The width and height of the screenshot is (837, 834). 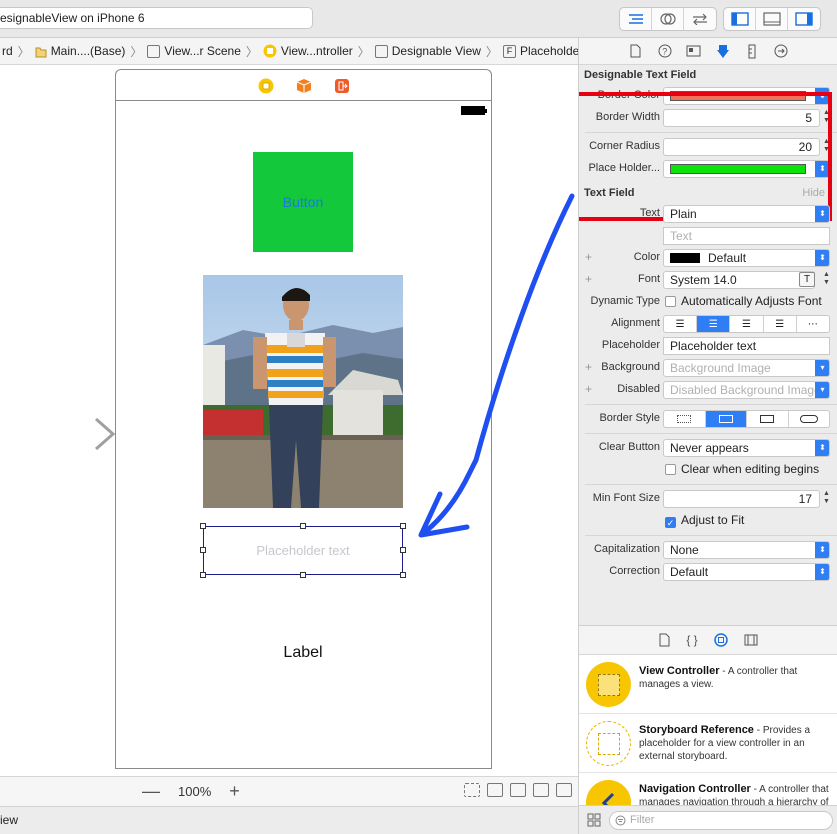 I want to click on label: Label, so click(x=303, y=653).